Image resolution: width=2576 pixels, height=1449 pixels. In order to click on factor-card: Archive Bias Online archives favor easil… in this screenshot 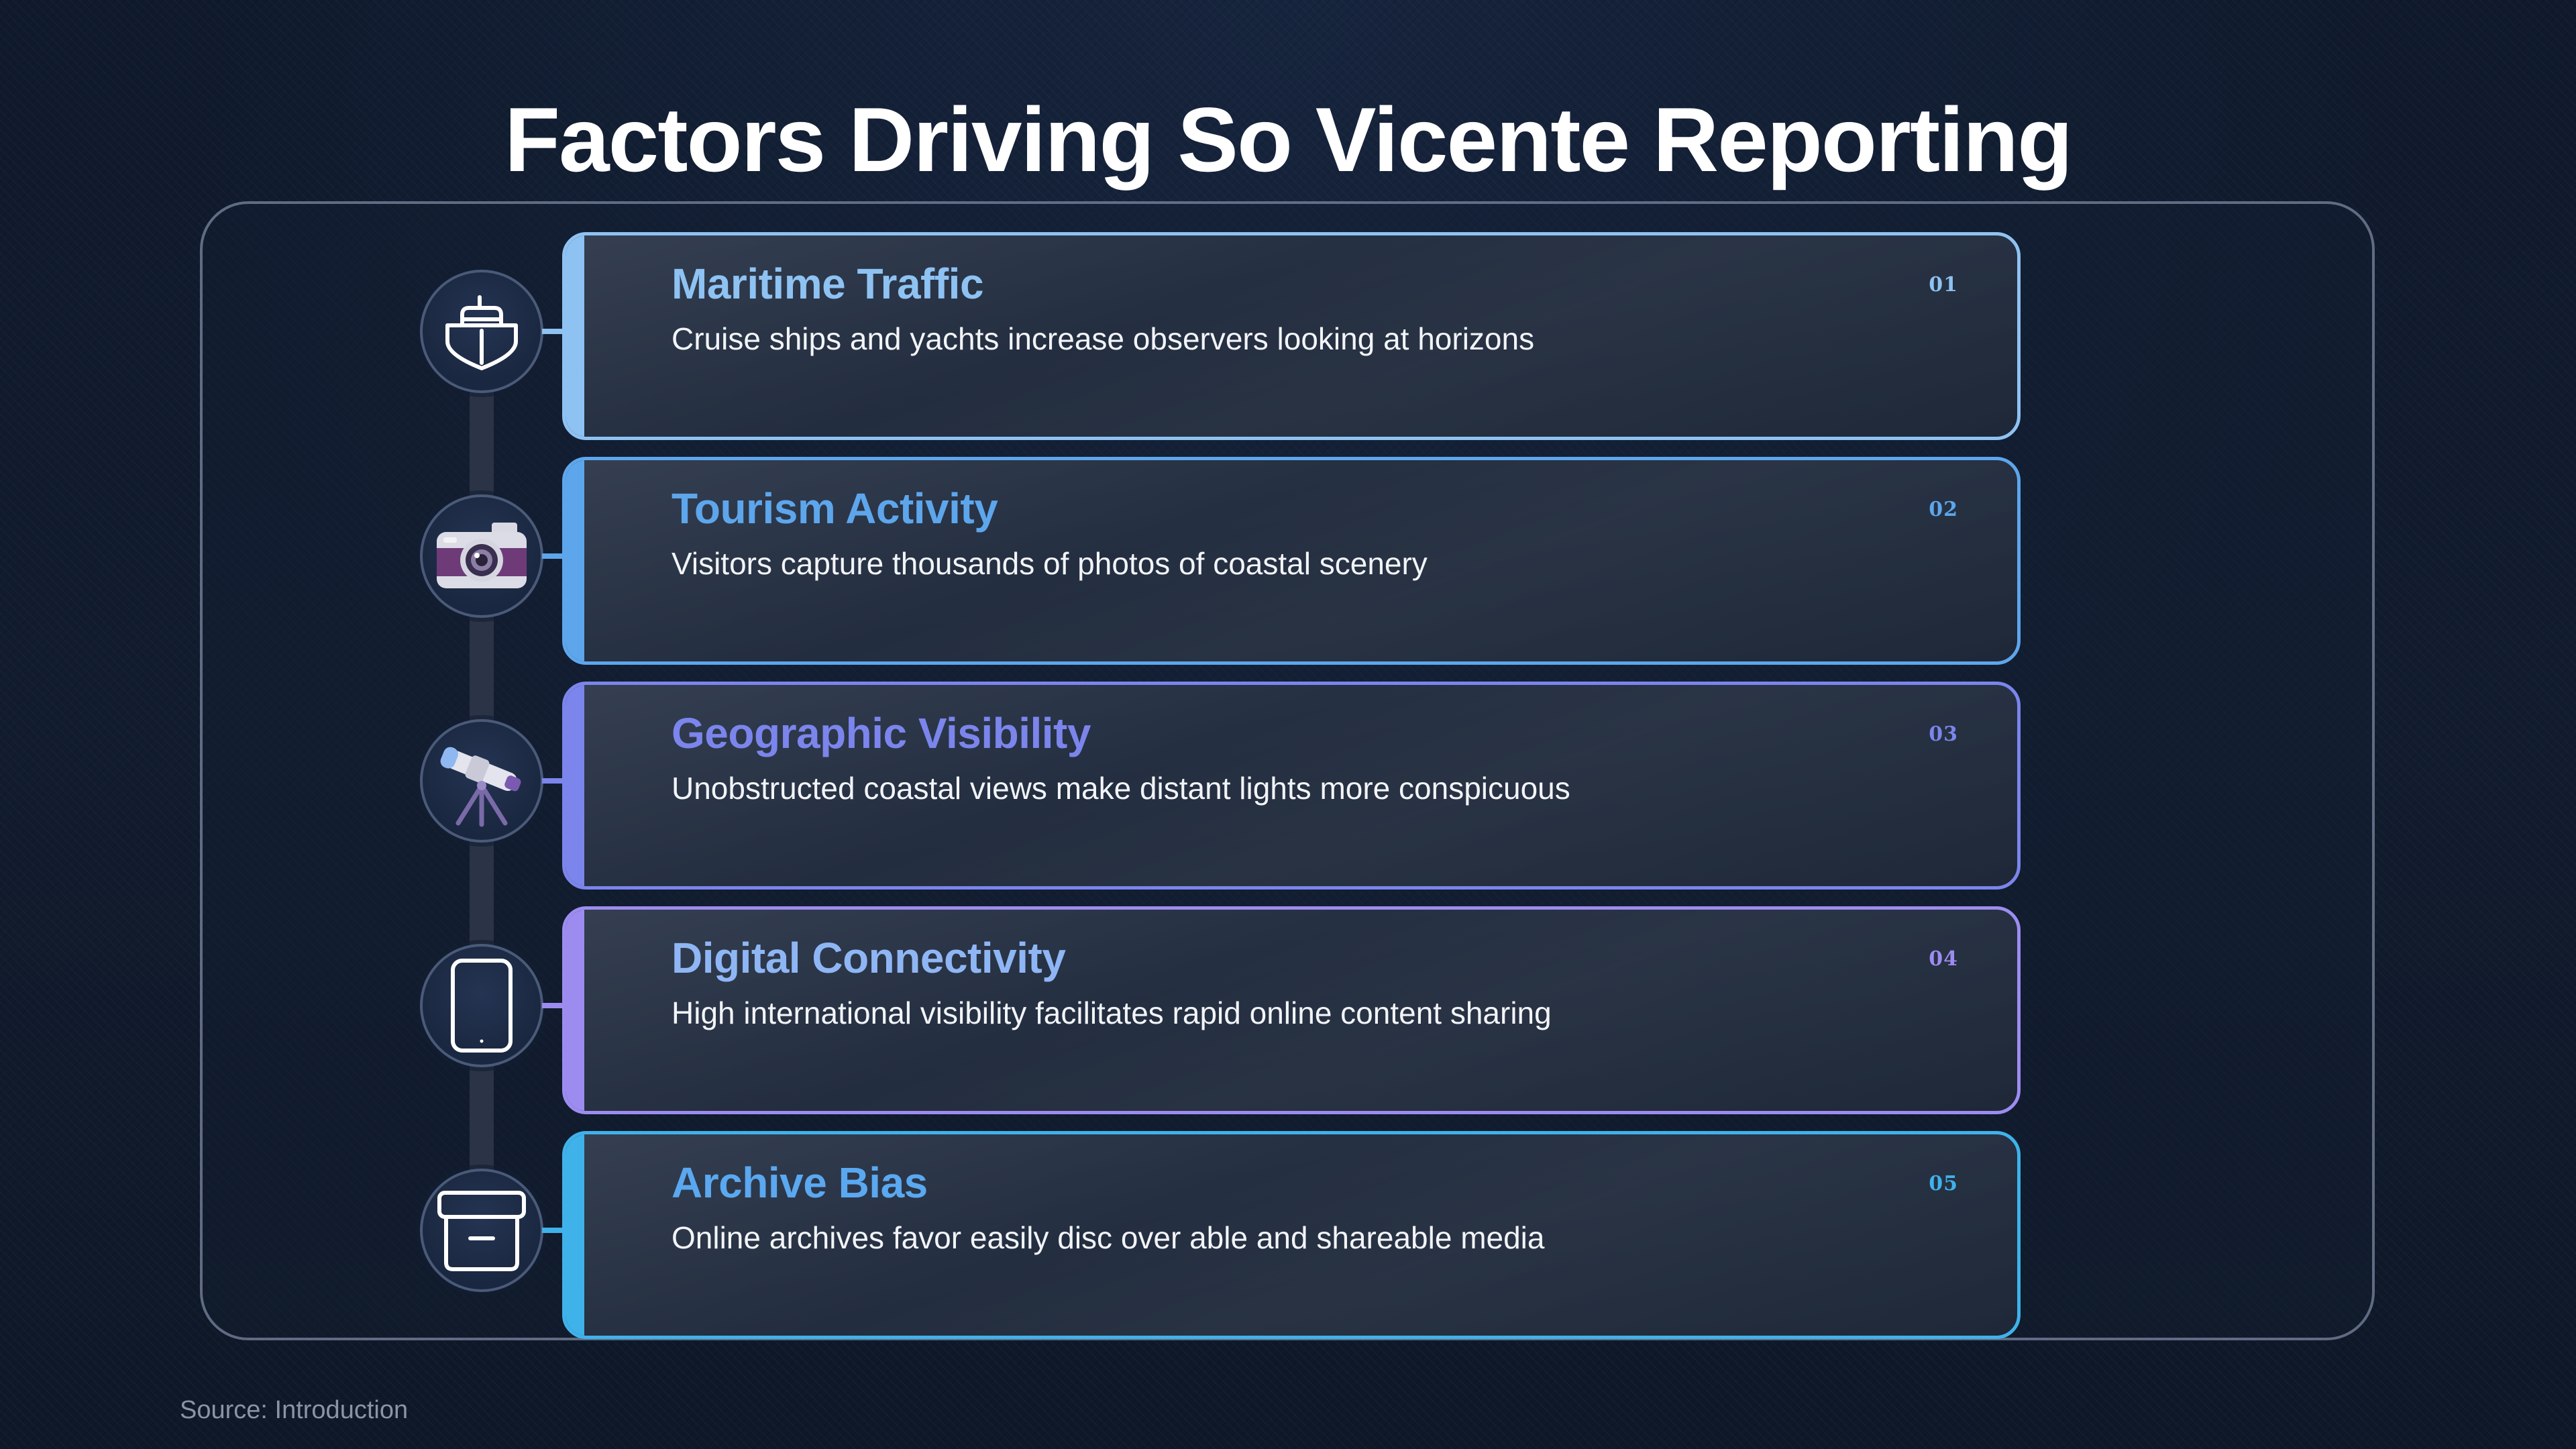, I will do `click(1291, 1235)`.